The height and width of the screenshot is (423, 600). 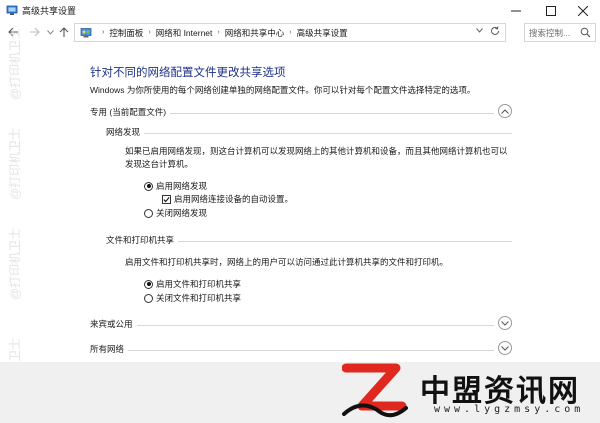 I want to click on file-sharing-off-option: 关闭文件和打印机共享, so click(x=192, y=298).